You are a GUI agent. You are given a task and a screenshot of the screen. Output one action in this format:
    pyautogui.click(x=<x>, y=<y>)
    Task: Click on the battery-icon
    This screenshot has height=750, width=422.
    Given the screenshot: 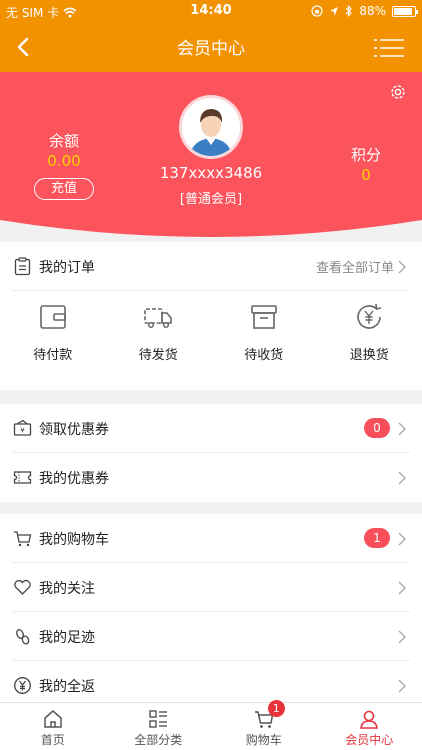 What is the action you would take?
    pyautogui.click(x=405, y=11)
    